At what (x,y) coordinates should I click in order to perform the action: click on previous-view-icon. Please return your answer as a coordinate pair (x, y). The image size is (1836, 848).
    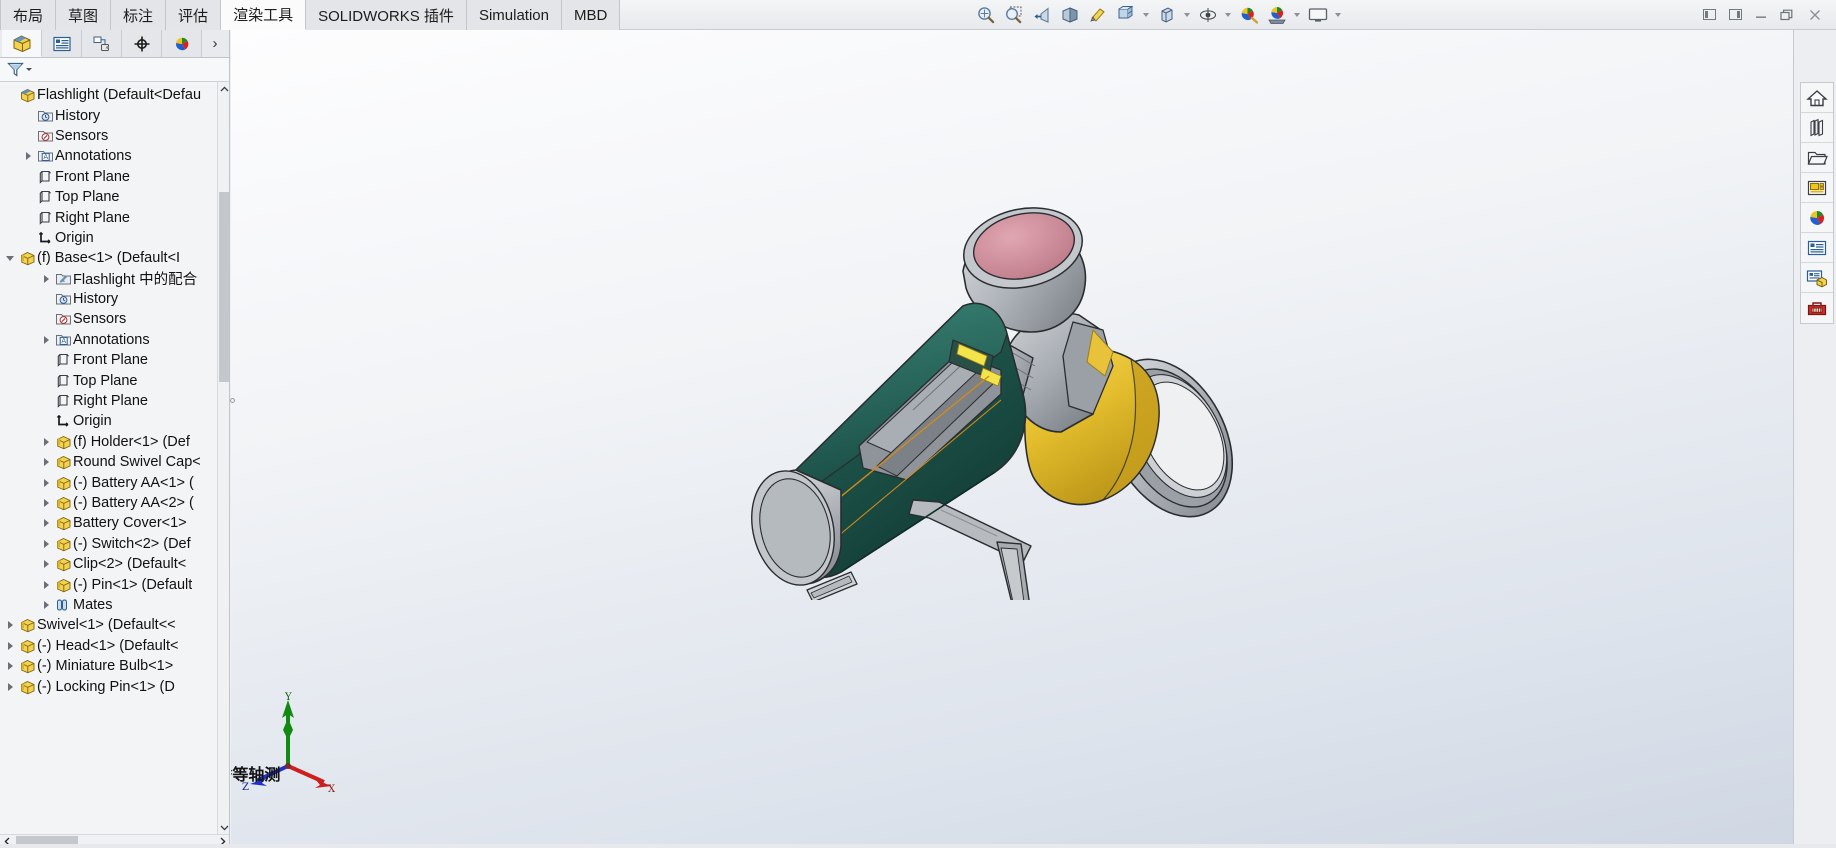
    Looking at the image, I should click on (1042, 15).